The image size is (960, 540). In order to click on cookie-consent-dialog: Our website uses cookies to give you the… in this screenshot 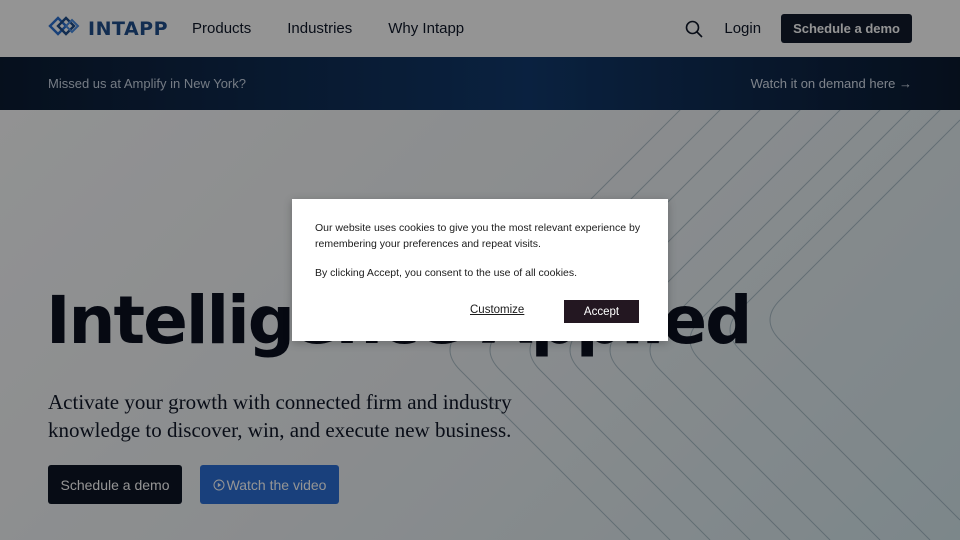, I will do `click(480, 270)`.